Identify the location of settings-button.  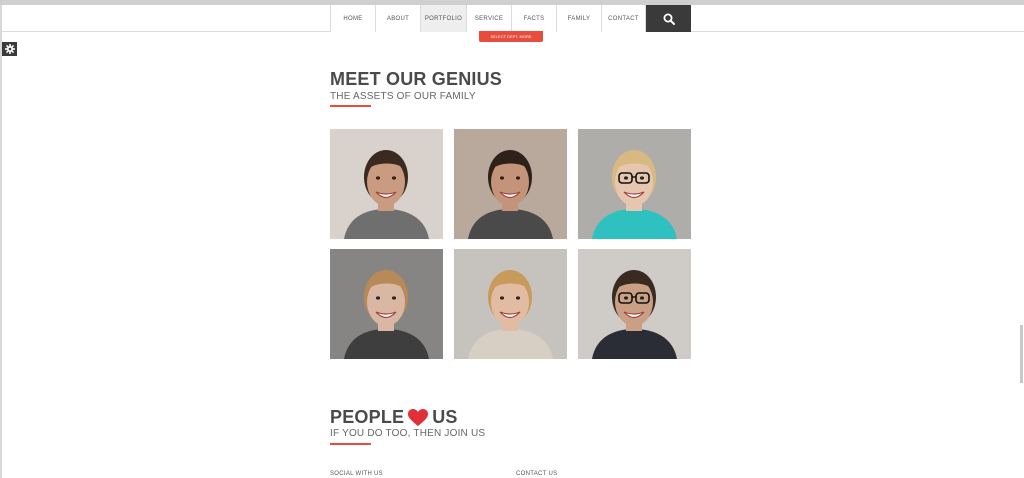
(9, 49).